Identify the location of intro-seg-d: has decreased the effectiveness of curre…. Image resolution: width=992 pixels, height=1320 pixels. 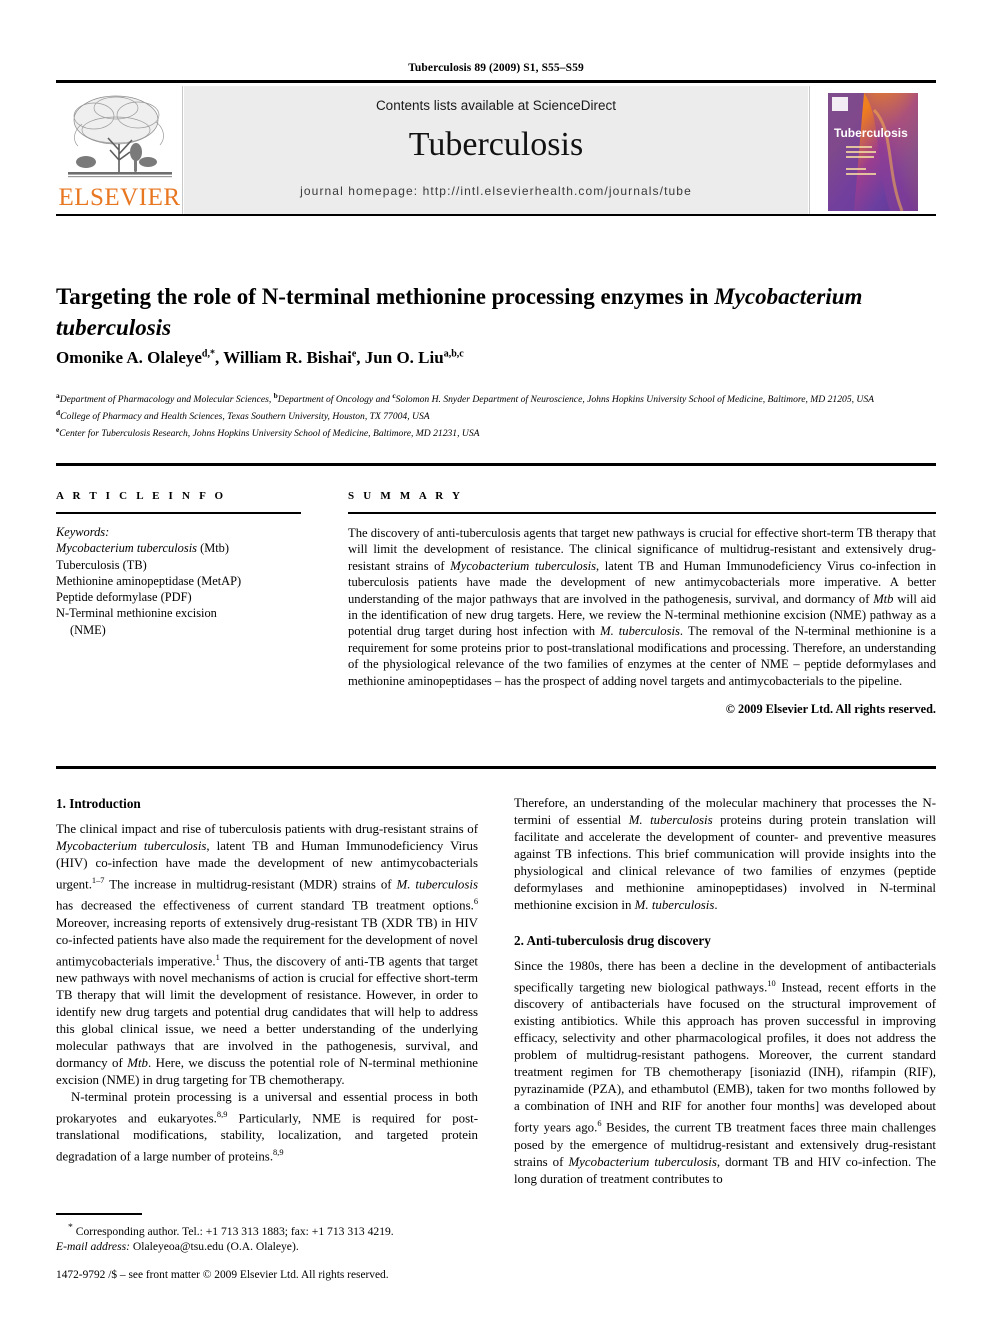
(265, 905).